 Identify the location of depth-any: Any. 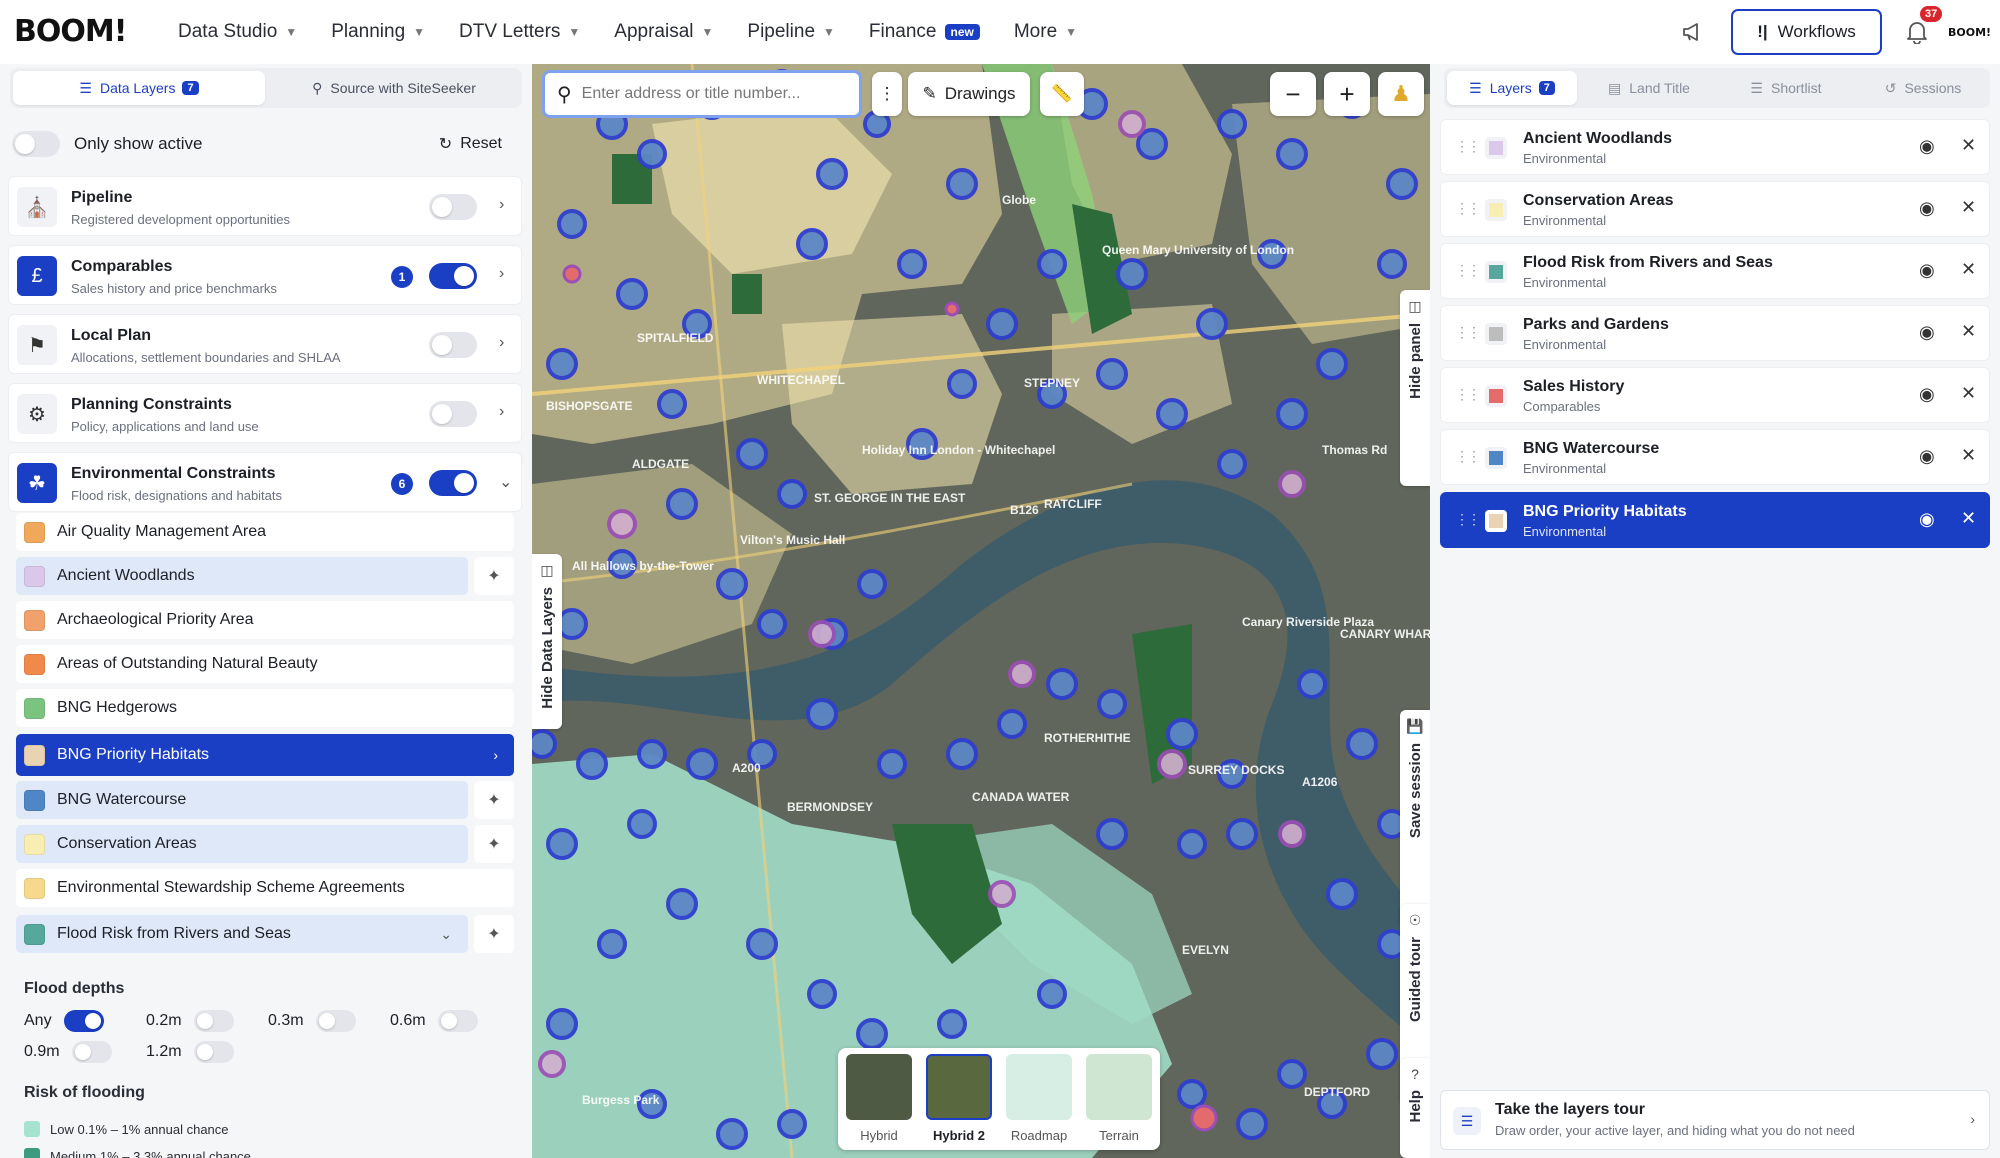
(64, 1021).